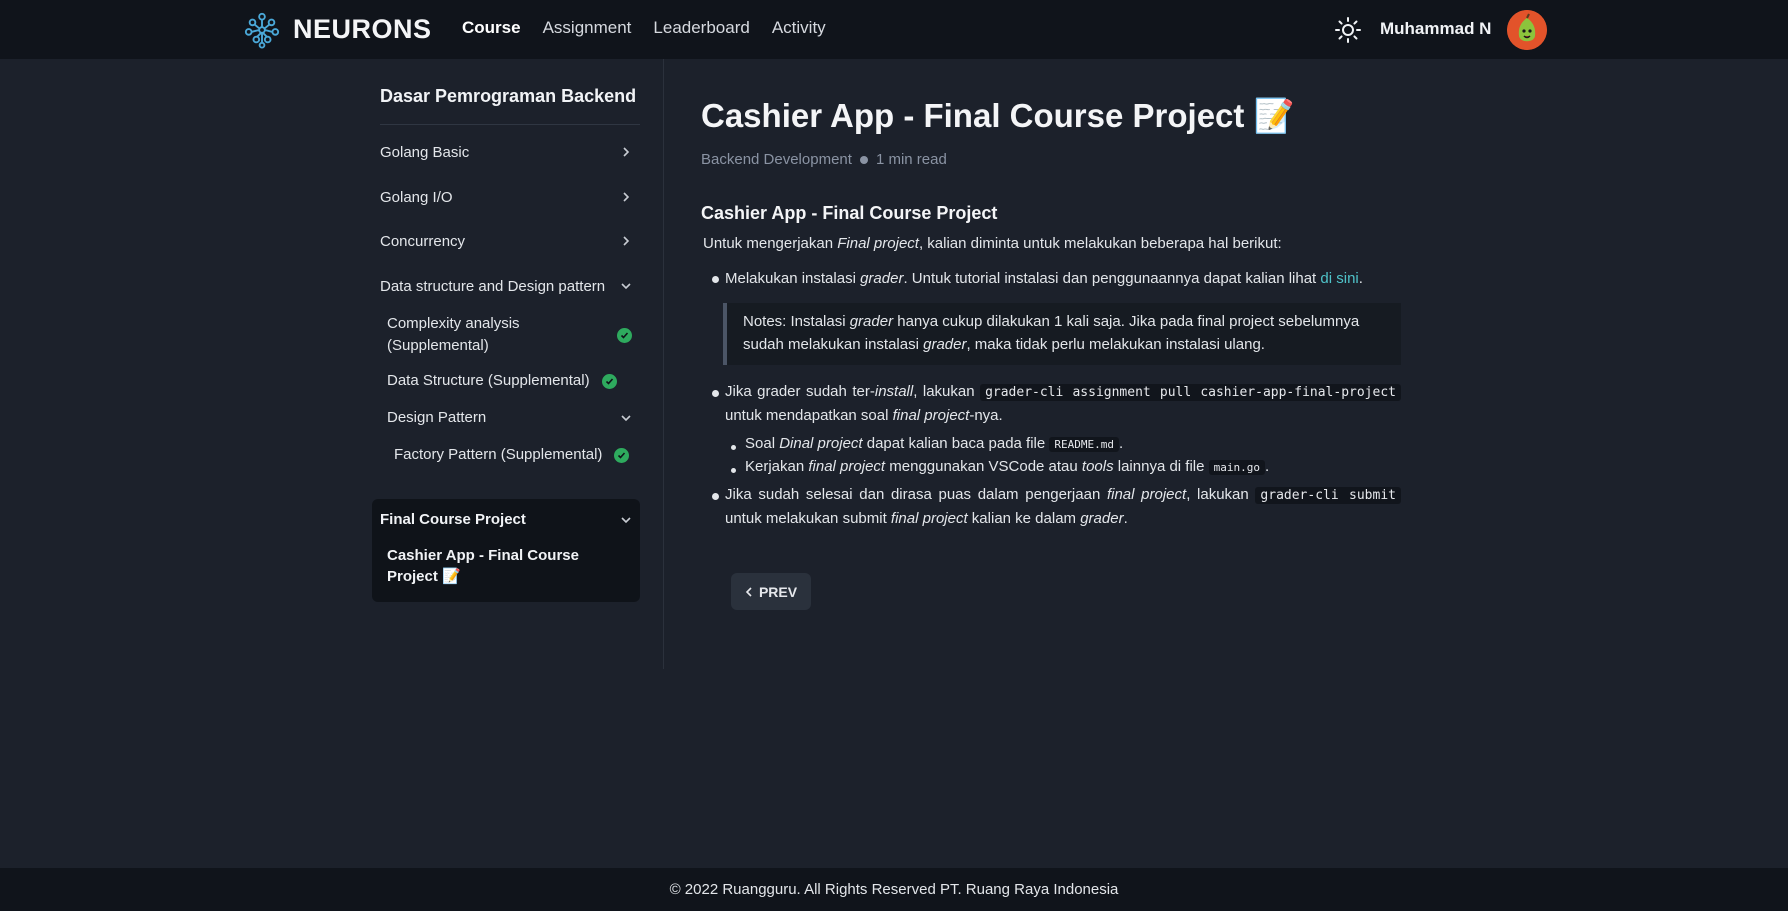  I want to click on sidebar-divider, so click(510, 124).